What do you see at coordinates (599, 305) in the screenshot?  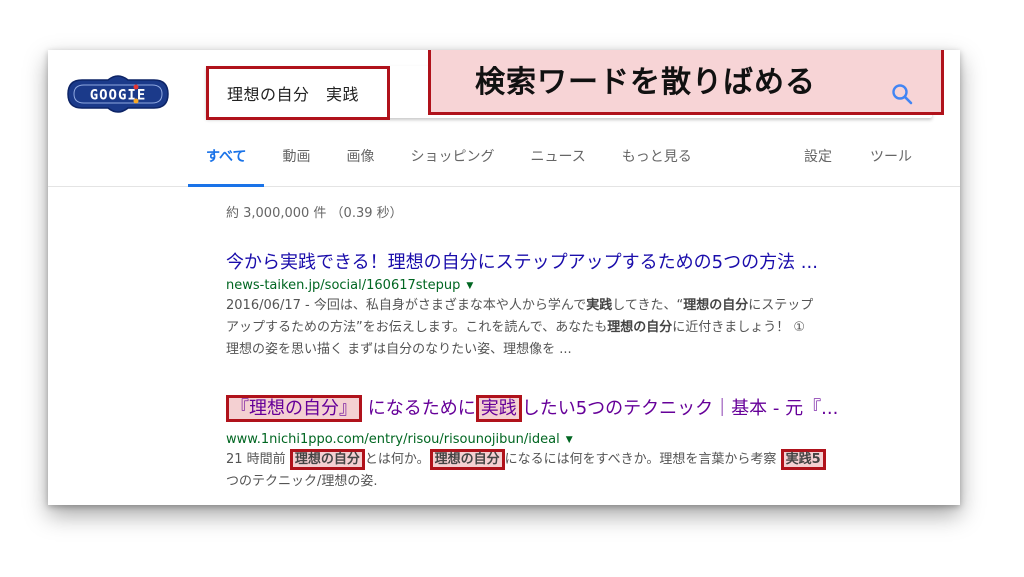 I see `snippet-bold: 実践` at bounding box center [599, 305].